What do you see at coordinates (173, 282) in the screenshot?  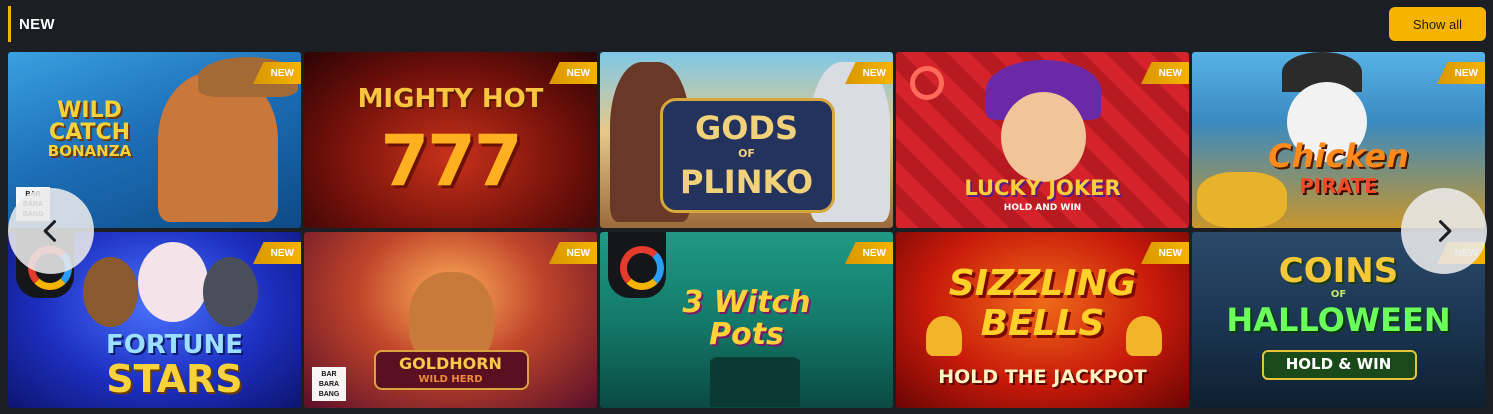 I see `cat-character` at bounding box center [173, 282].